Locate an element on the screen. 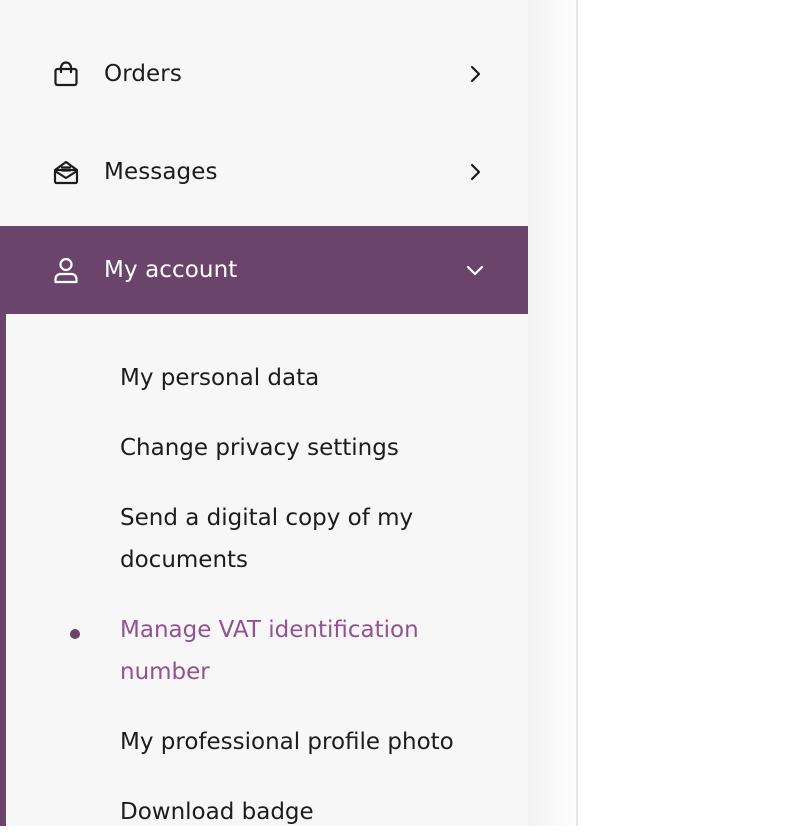 Image resolution: width=796 pixels, height=833 pixels. sidebar-item-messages: Messages is located at coordinates (264, 172).